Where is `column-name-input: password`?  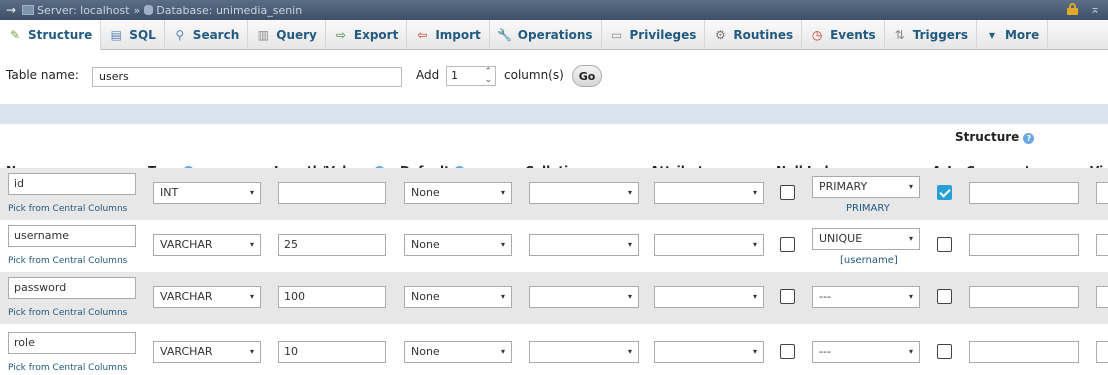 column-name-input: password is located at coordinates (72, 288).